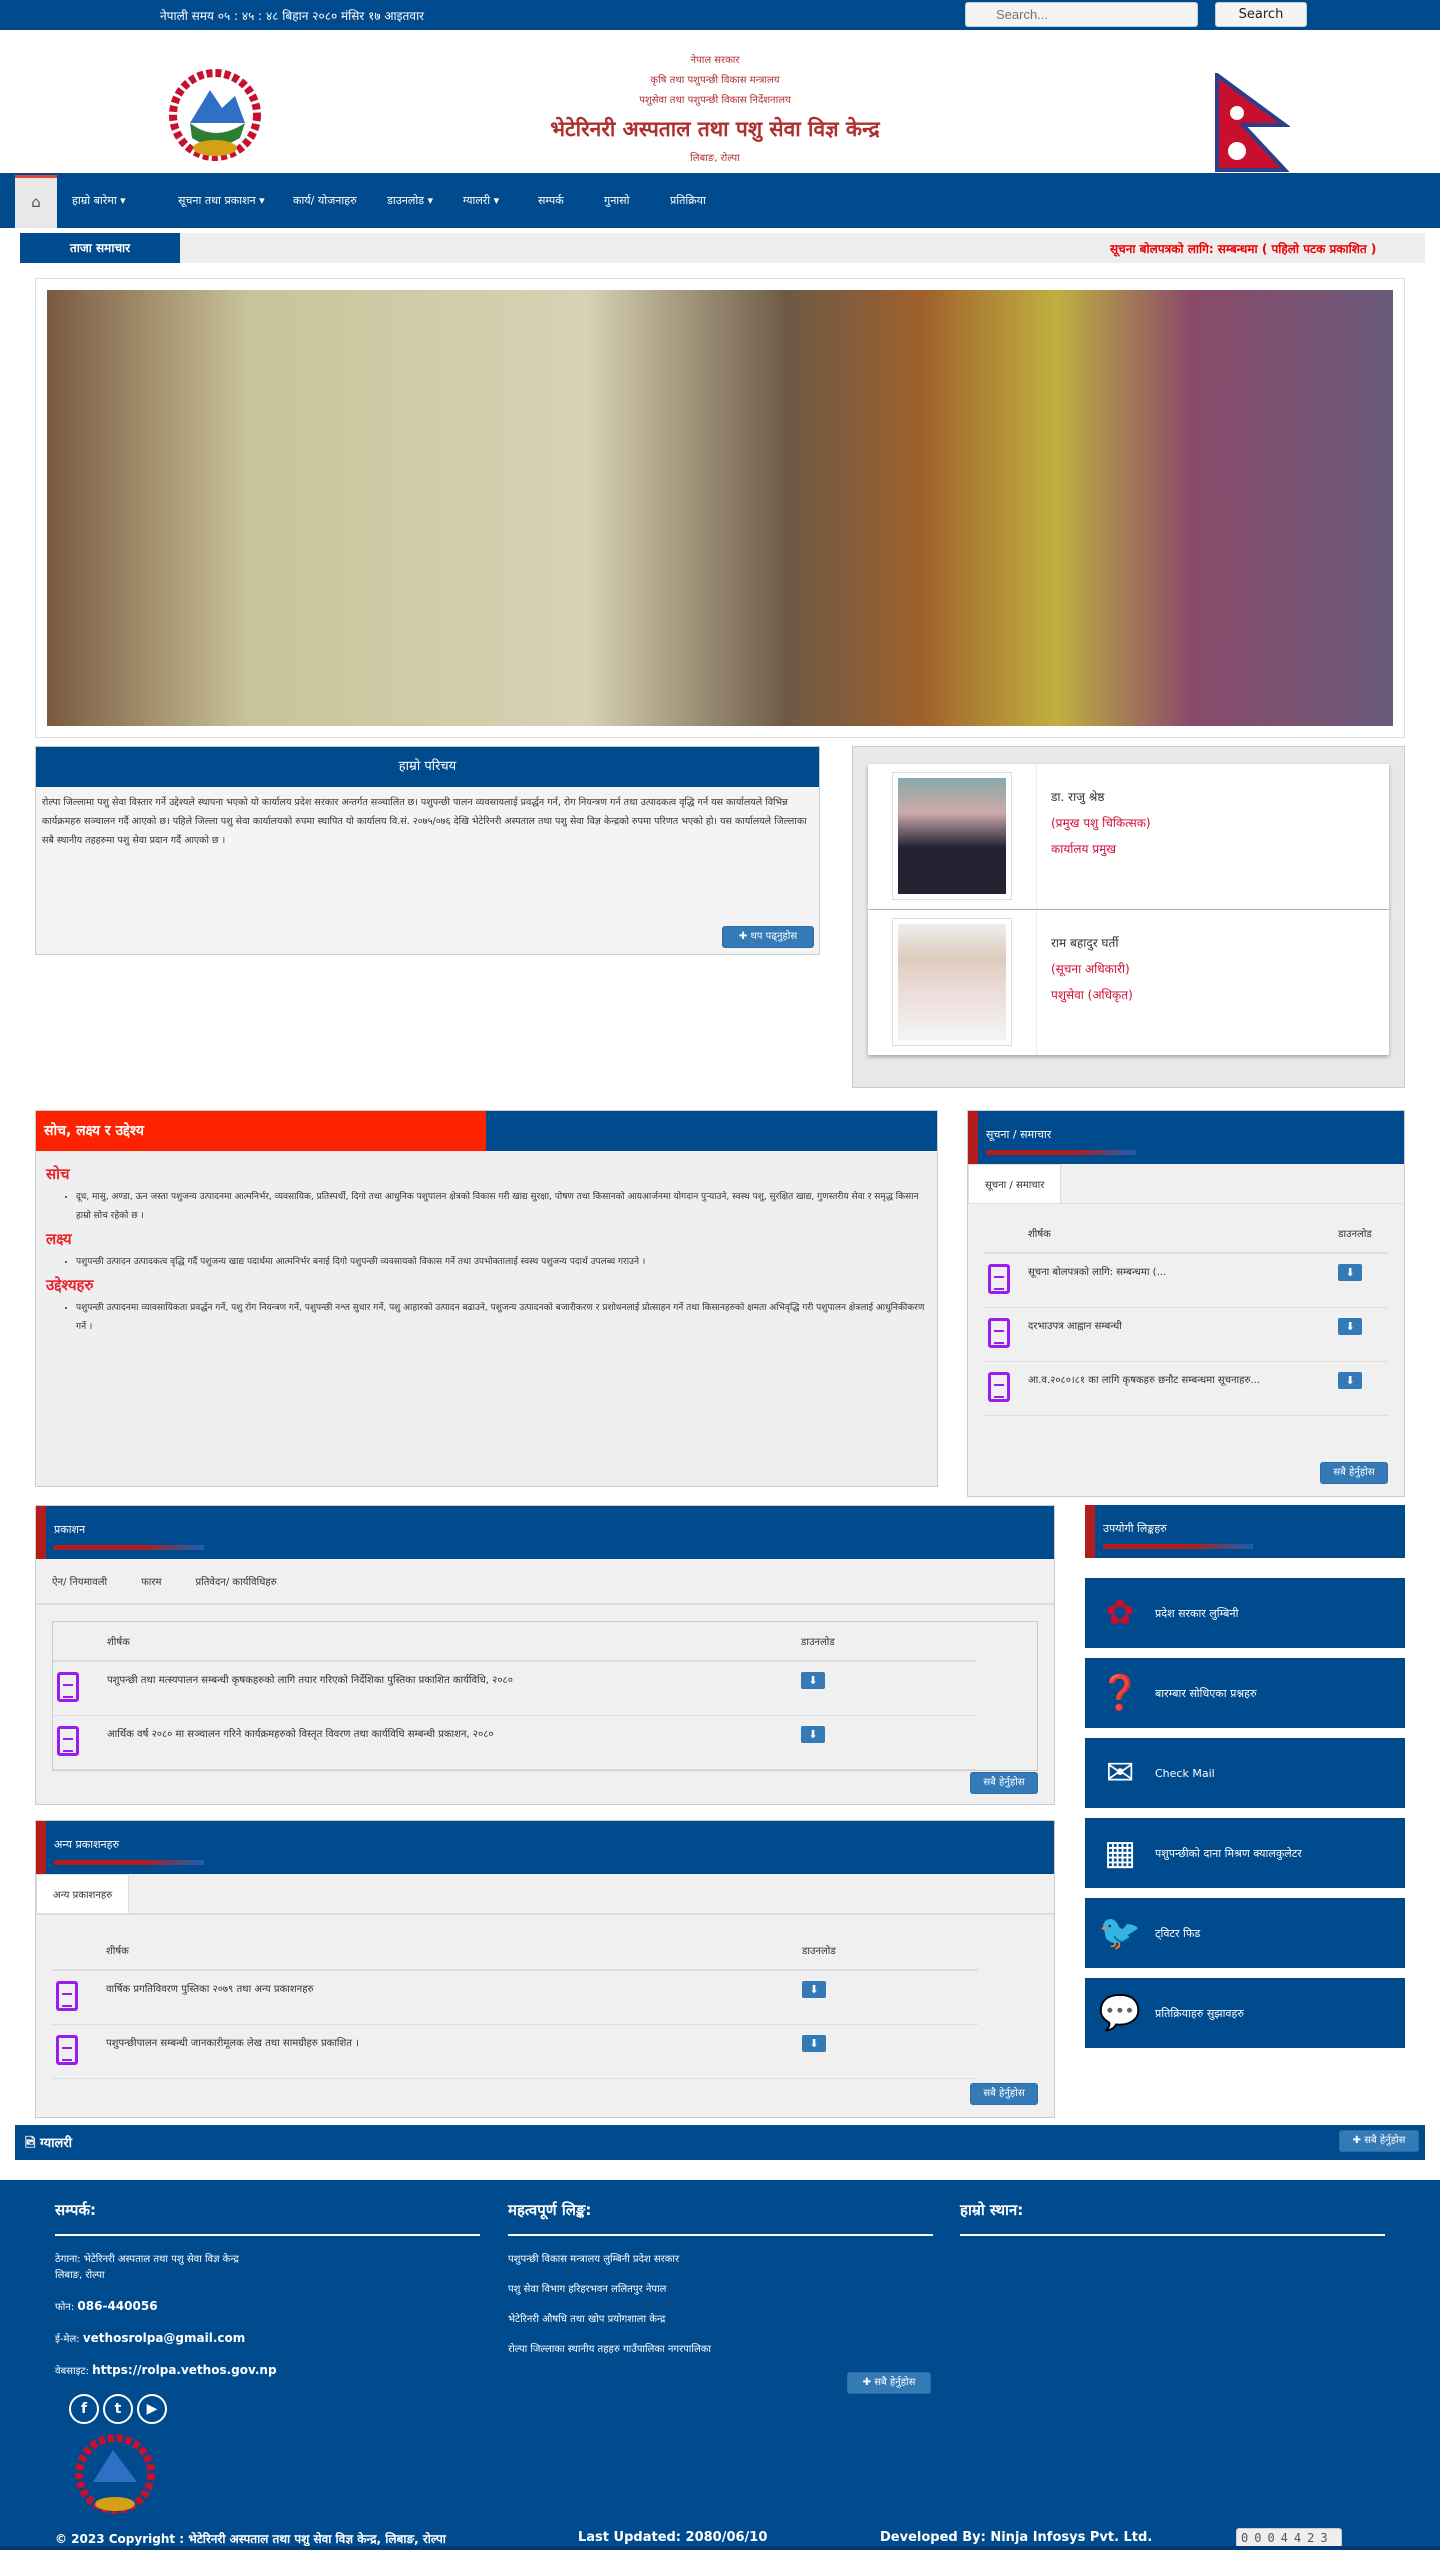  I want to click on link-calculator: ▦ पशुपन्छीको दाना मिश्रण क्यालकुलेटर, so click(1245, 1853).